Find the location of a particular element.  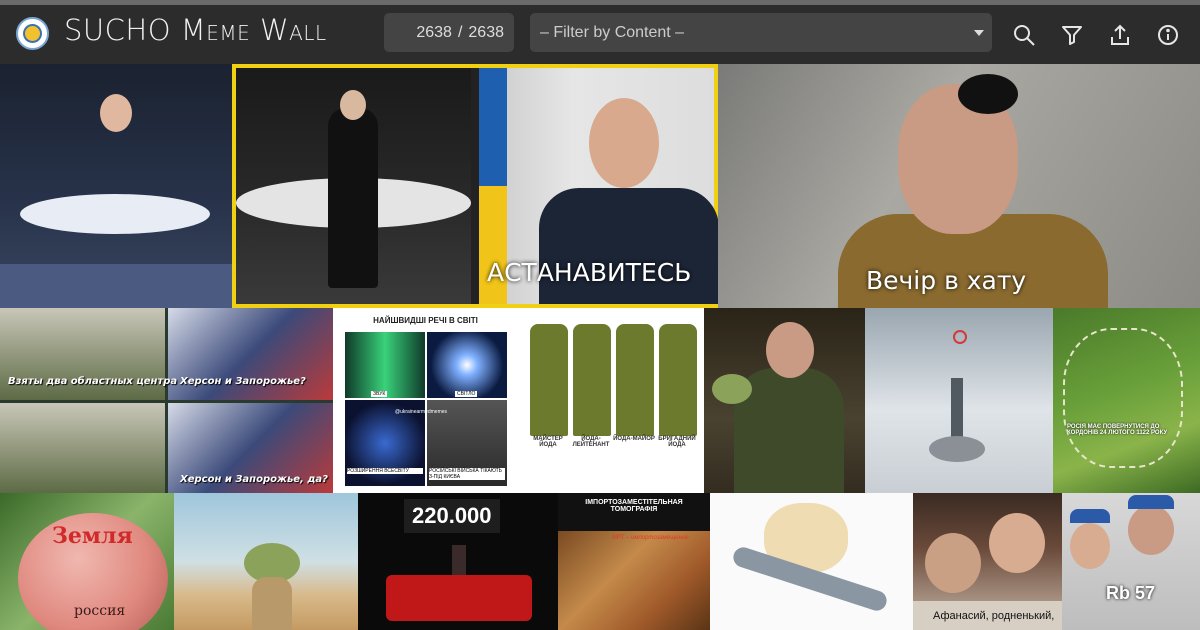

meme-tile-soldier-yoda is located at coordinates (784, 400).